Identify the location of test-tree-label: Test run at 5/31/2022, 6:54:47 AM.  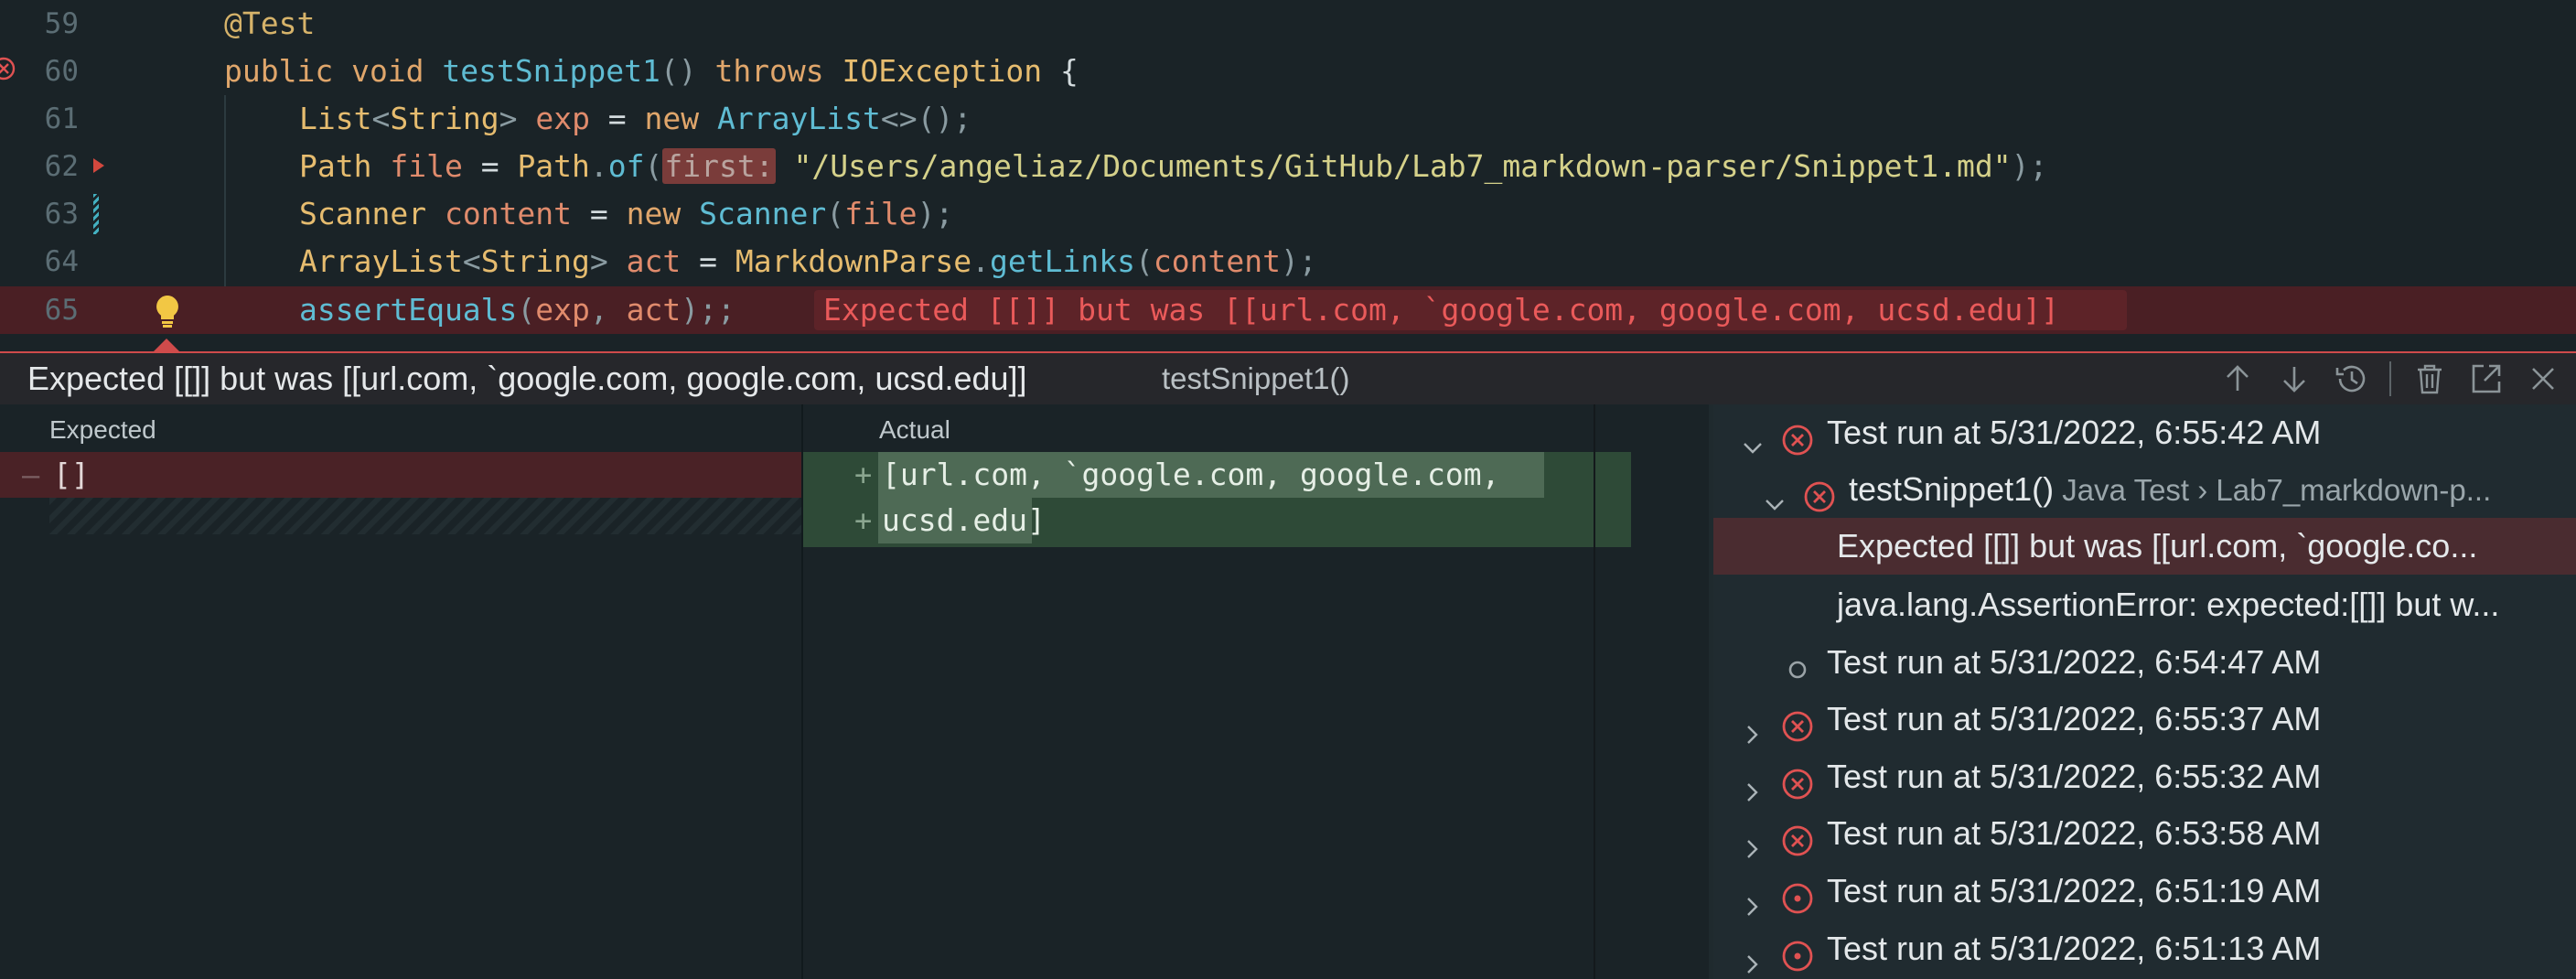
(2074, 662).